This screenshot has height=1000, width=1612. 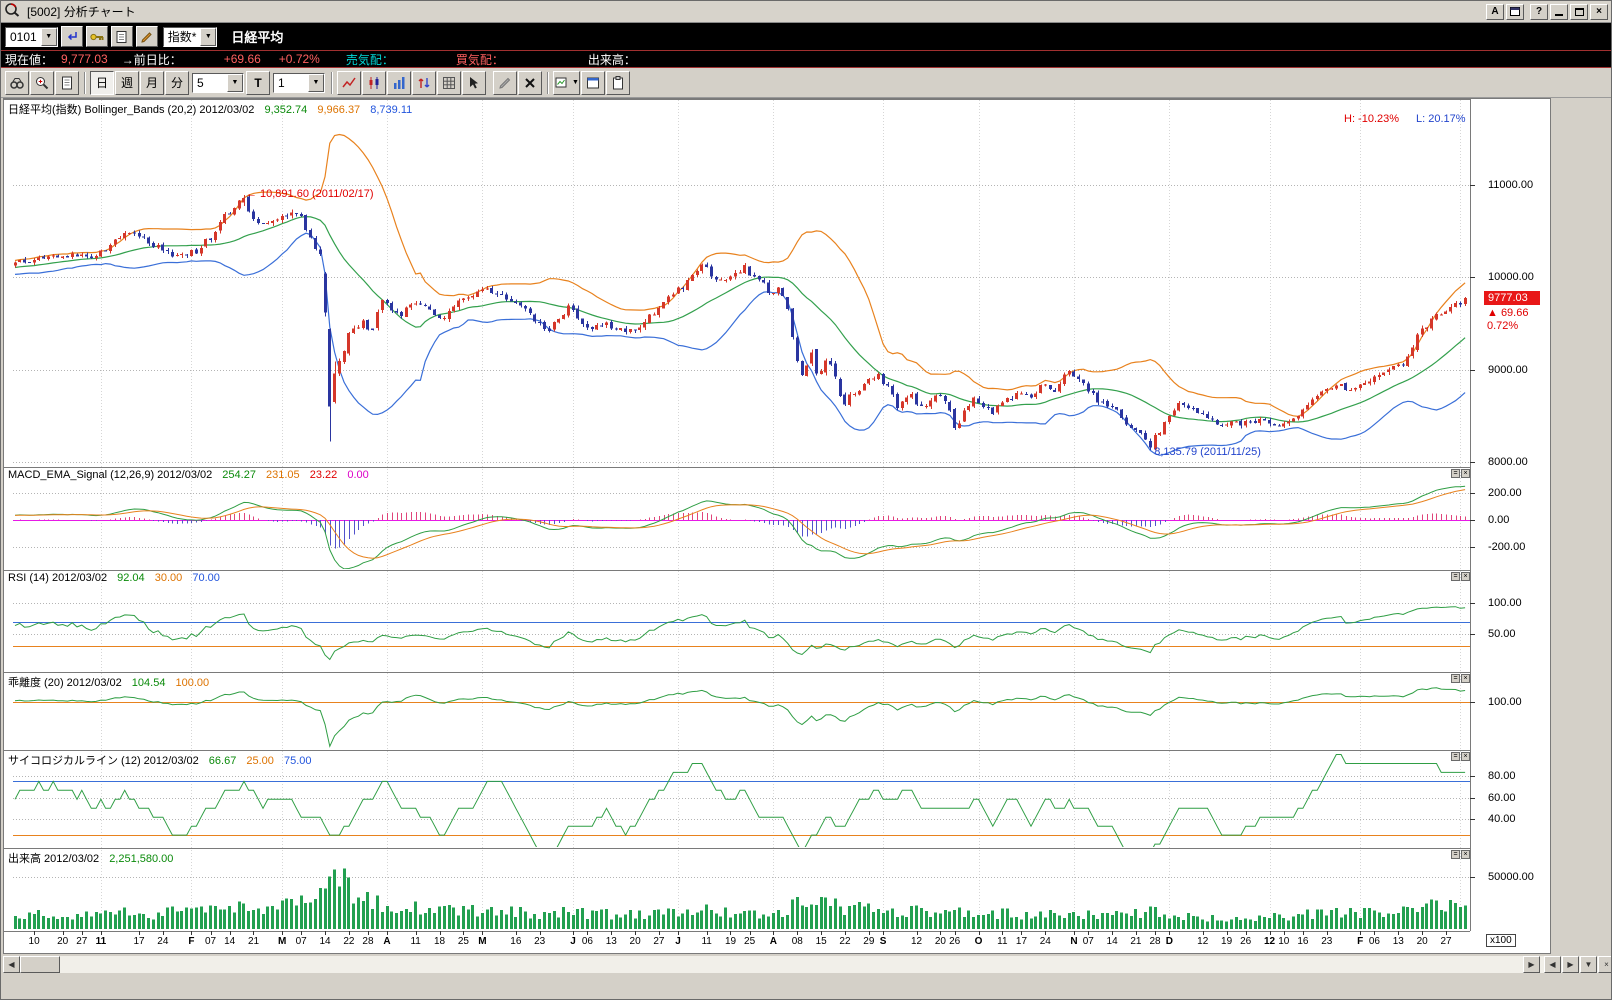 What do you see at coordinates (258, 82) in the screenshot?
I see `tick-button: T` at bounding box center [258, 82].